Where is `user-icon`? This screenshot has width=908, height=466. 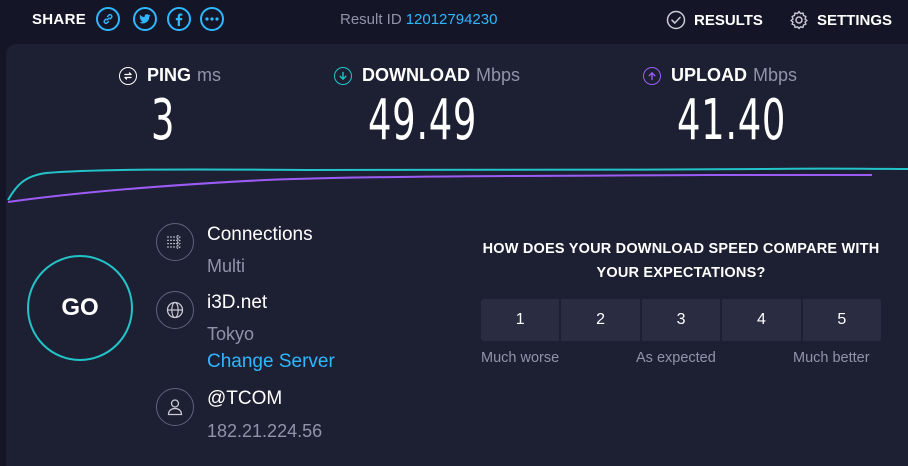
user-icon is located at coordinates (175, 407).